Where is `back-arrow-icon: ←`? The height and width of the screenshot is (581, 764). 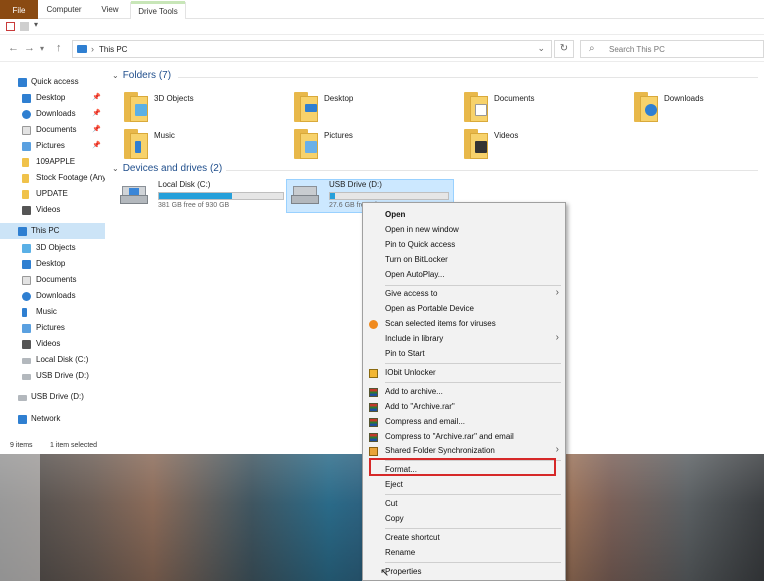
back-arrow-icon: ← is located at coordinates (13, 48).